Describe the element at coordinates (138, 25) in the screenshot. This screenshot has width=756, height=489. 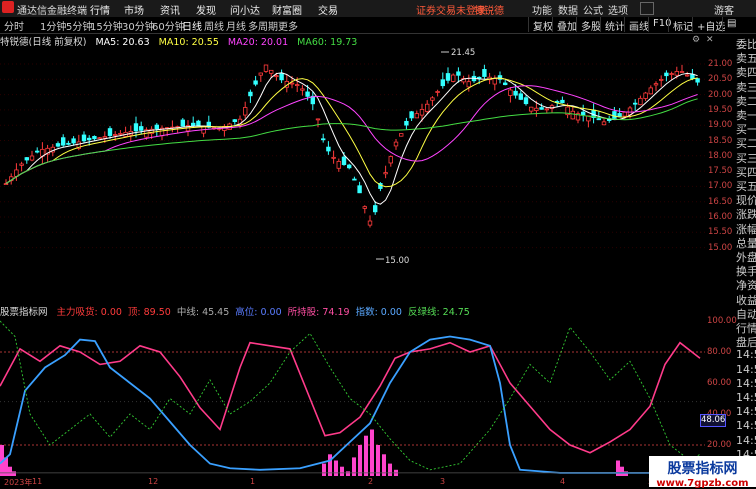
I see `period-30min: 30分钟` at that location.